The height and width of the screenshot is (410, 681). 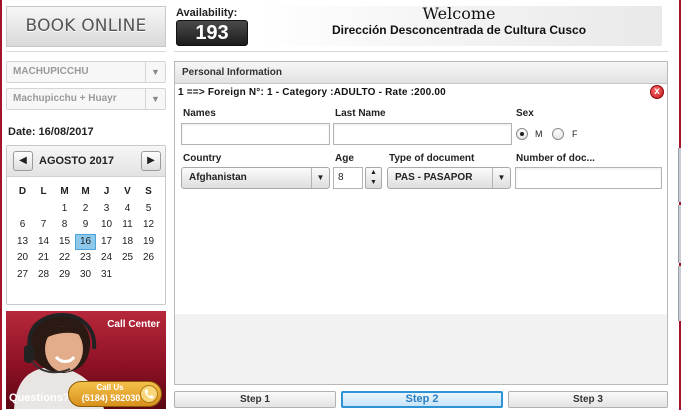 I want to click on availability-counter: 193, so click(x=212, y=33).